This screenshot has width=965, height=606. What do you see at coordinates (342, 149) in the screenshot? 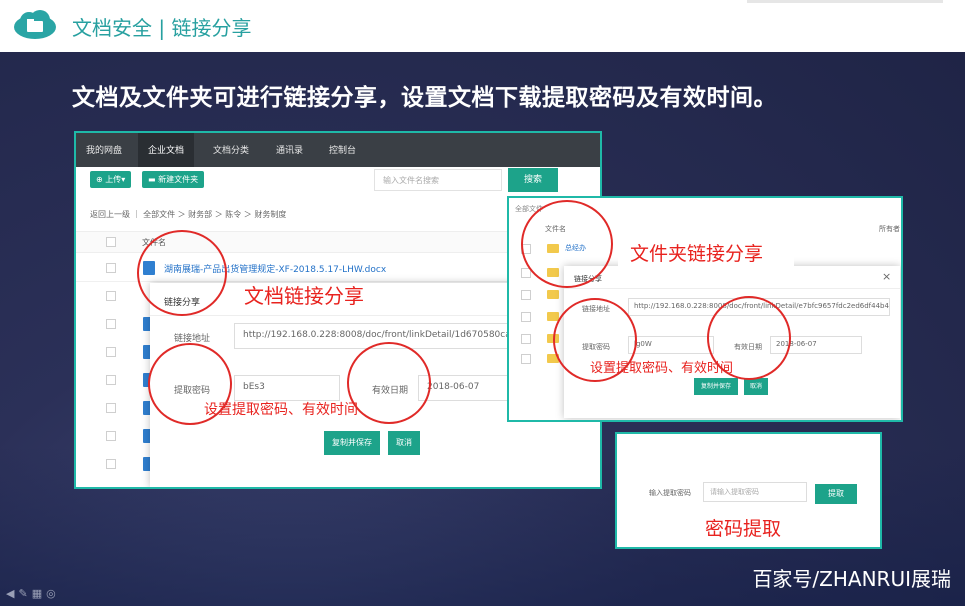
I see `tab-console: 控制台` at bounding box center [342, 149].